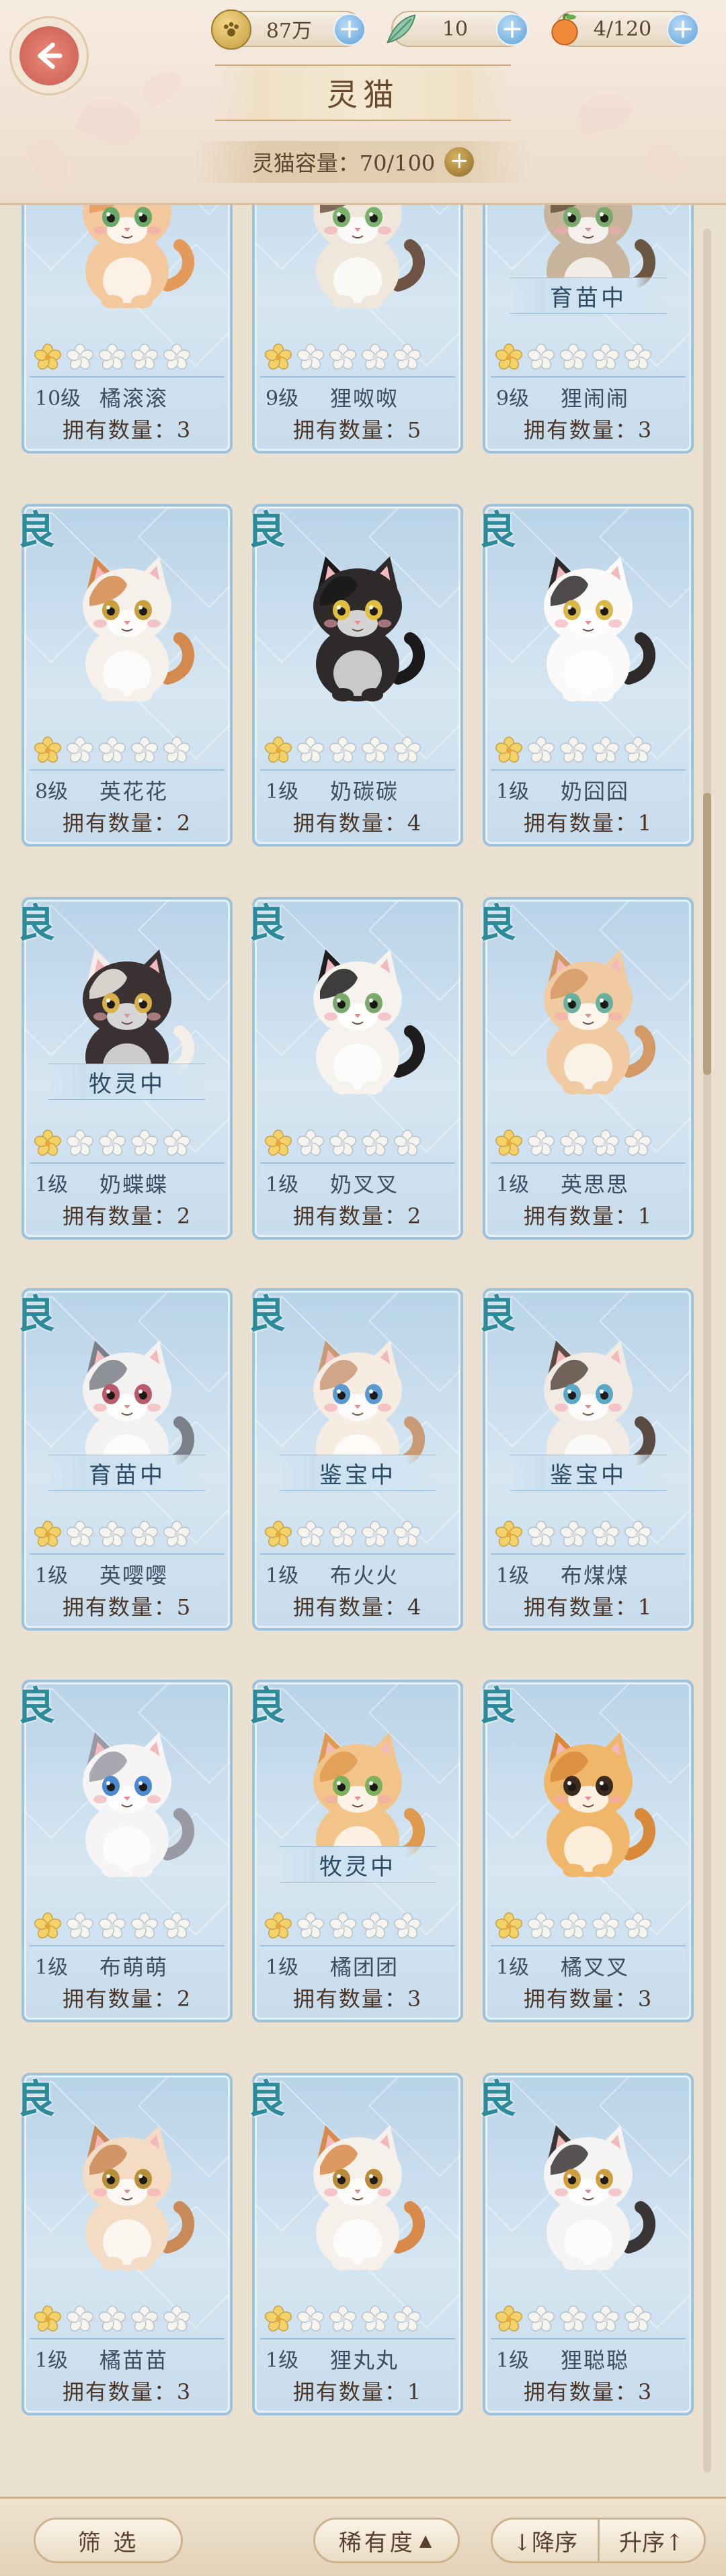  What do you see at coordinates (364, 2360) in the screenshot?
I see `cat-name: 狸丸丸` at bounding box center [364, 2360].